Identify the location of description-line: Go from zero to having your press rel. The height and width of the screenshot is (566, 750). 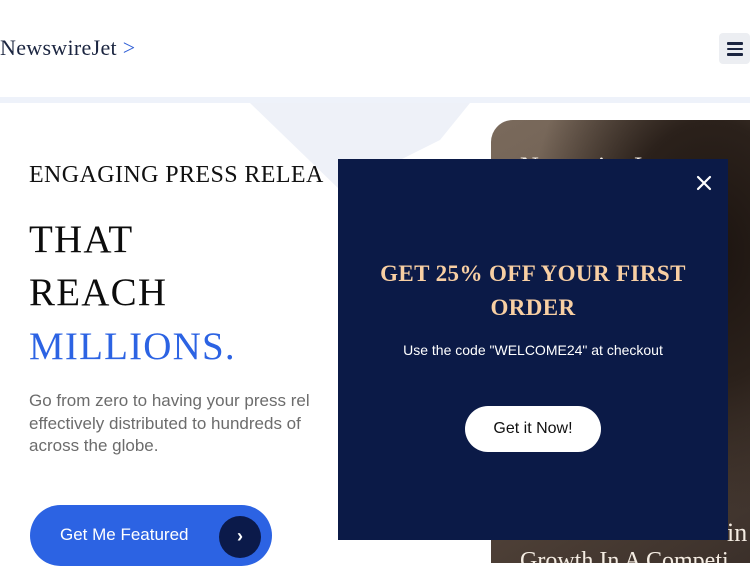
(169, 400).